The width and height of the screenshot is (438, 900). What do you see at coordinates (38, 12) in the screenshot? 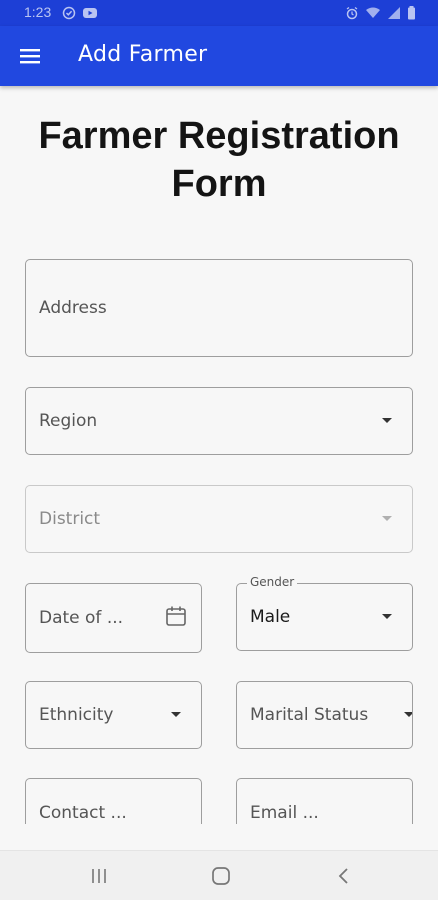
I see `status-time: 1:23` at bounding box center [38, 12].